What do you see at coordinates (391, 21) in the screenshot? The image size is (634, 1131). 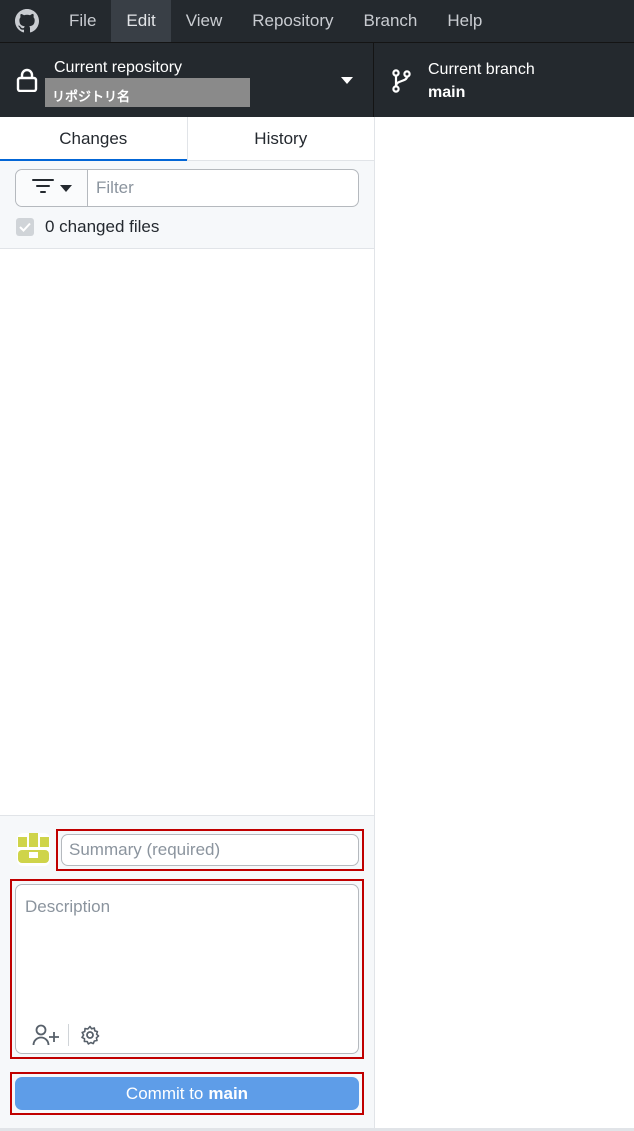 I see `menu-branch: Branch` at bounding box center [391, 21].